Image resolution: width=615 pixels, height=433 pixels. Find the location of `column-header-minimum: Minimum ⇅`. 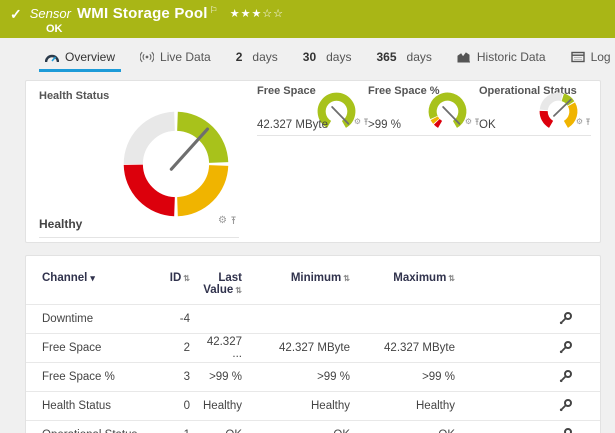

column-header-minimum: Minimum ⇅ is located at coordinates (300, 288).